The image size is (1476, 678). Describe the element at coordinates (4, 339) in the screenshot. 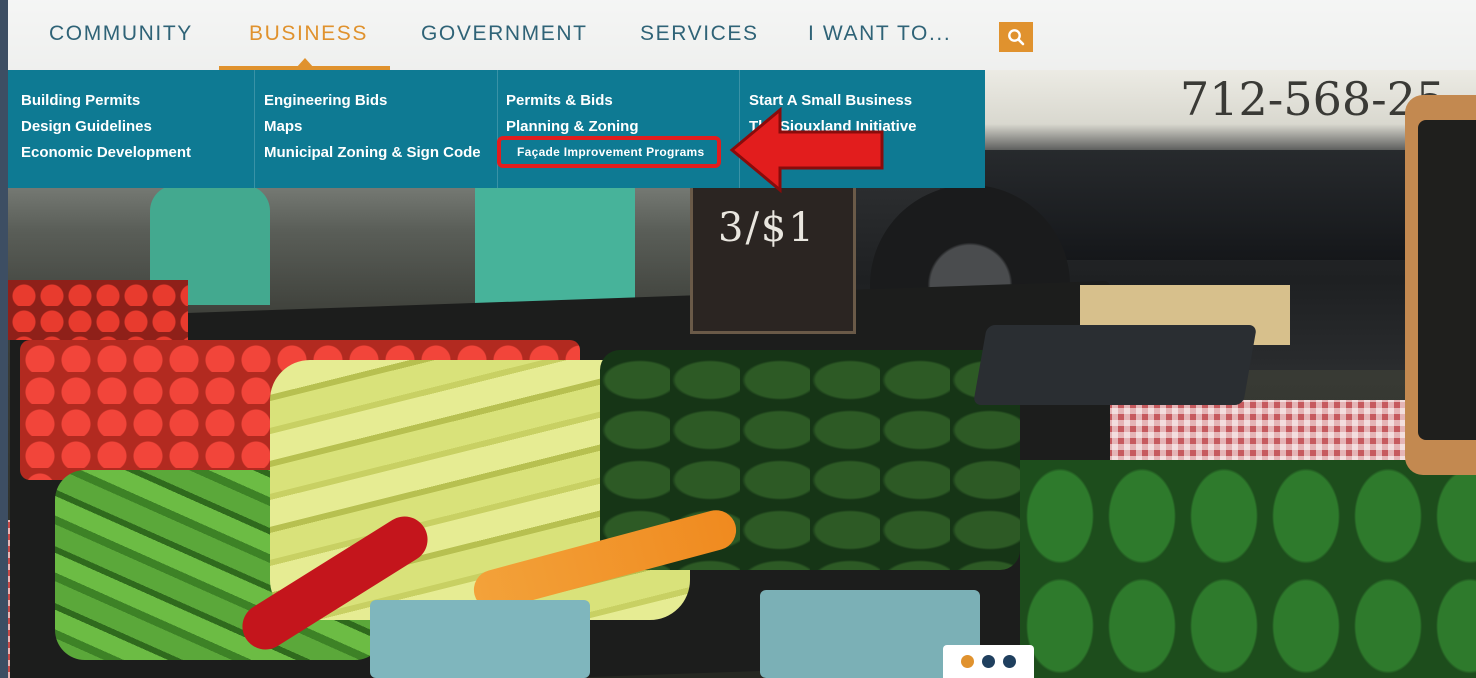

I see `window-left-edge` at that location.